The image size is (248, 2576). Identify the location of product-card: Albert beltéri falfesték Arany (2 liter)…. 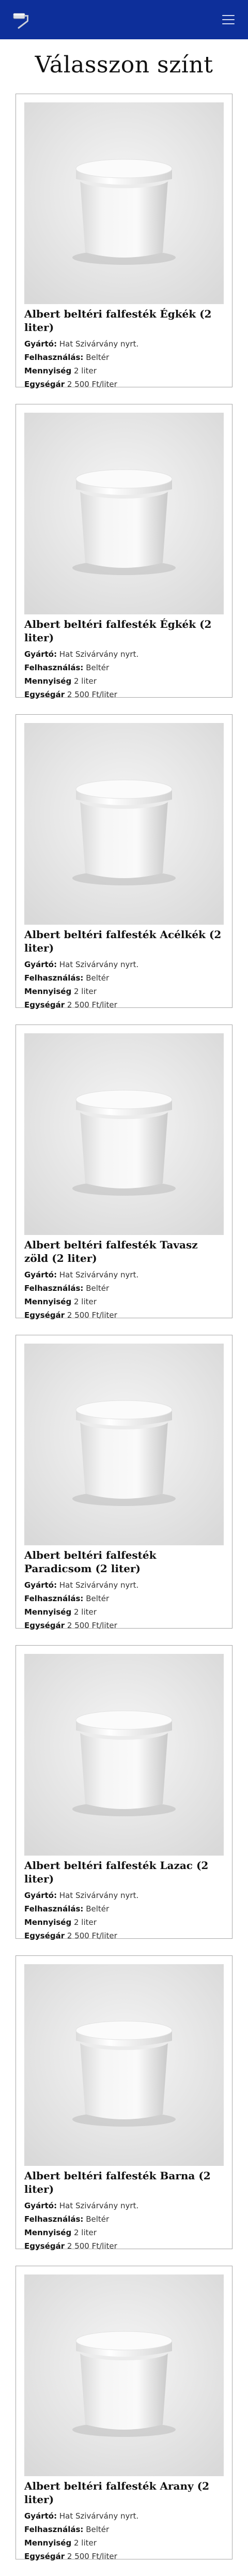
(125, 2413).